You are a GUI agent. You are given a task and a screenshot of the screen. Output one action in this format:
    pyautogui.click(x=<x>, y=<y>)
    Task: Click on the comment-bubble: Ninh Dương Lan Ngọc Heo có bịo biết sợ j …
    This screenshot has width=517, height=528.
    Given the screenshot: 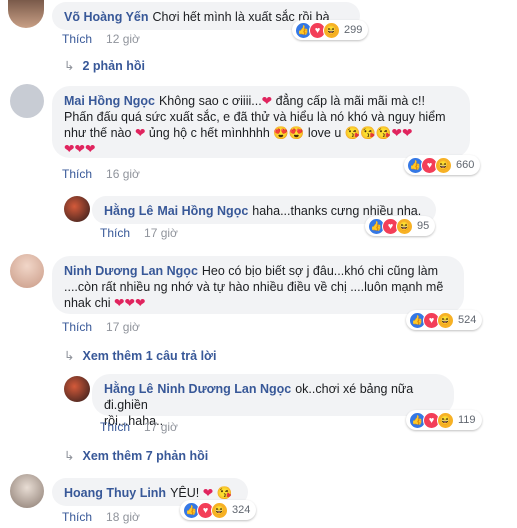 What is the action you would take?
    pyautogui.click(x=258, y=285)
    